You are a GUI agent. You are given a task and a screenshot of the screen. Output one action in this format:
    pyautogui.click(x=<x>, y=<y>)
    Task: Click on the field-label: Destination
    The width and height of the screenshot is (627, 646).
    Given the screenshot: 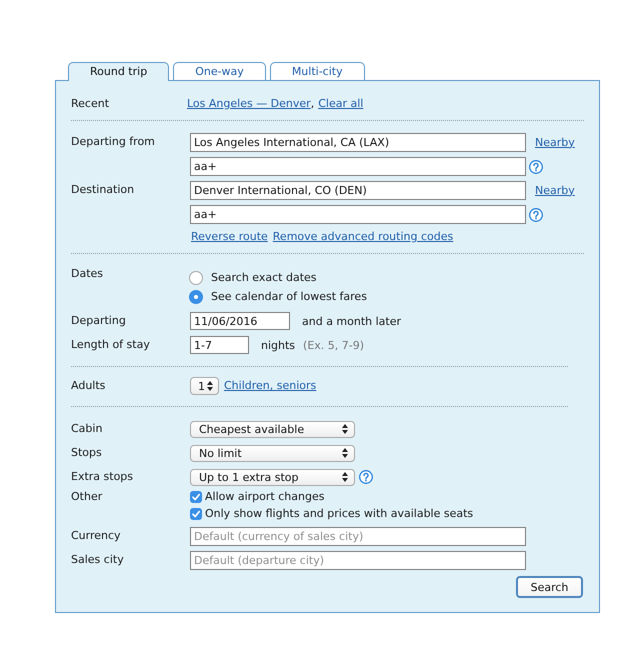 What is the action you would take?
    pyautogui.click(x=103, y=190)
    